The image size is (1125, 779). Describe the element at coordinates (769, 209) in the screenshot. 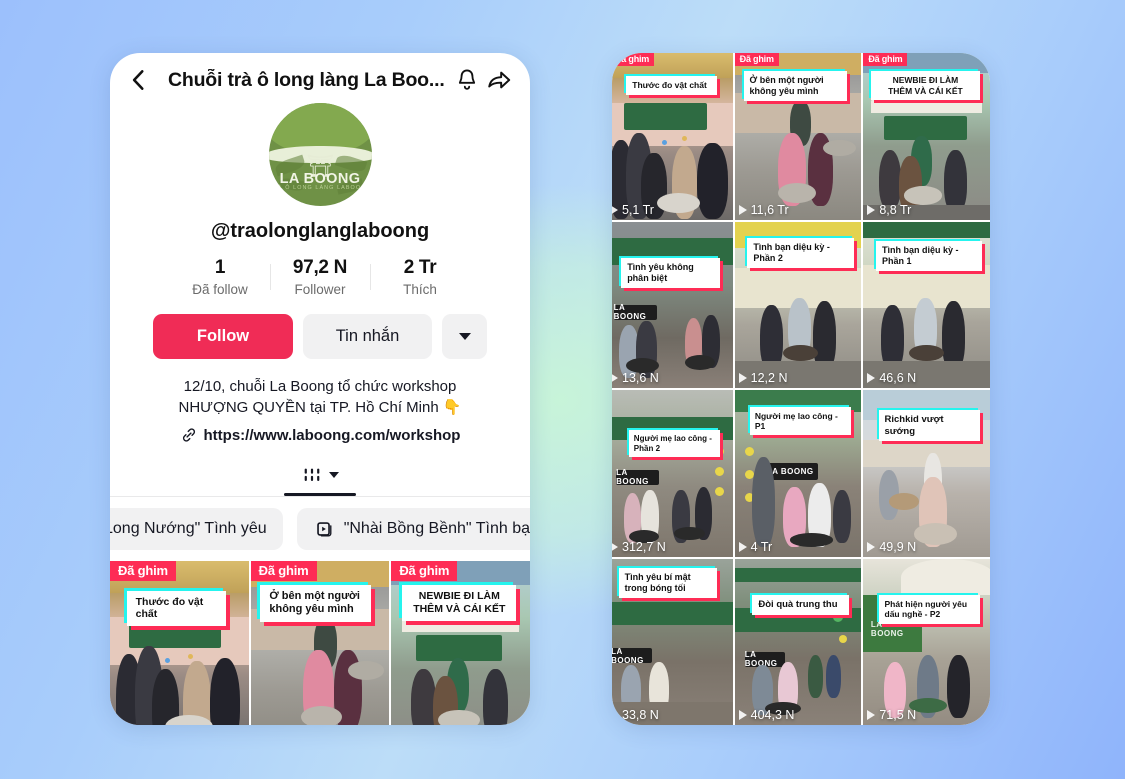

I see `video-view-count: 11,6 Tr` at that location.